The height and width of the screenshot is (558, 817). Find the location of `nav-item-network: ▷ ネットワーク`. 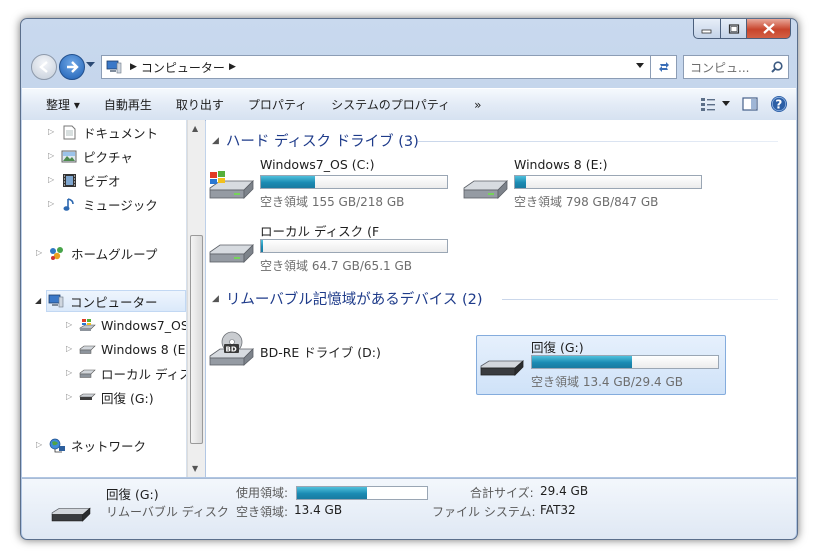

nav-item-network: ▷ ネットワーク is located at coordinates (91, 445).